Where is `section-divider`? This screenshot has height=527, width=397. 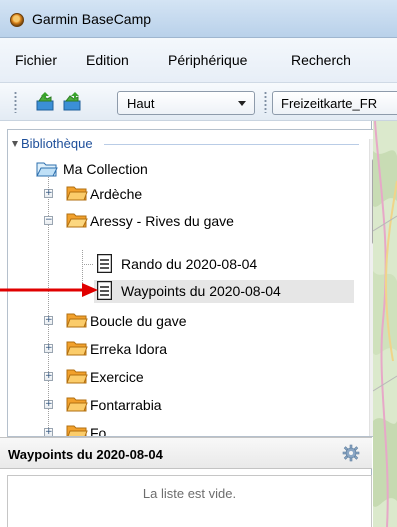 section-divider is located at coordinates (231, 144).